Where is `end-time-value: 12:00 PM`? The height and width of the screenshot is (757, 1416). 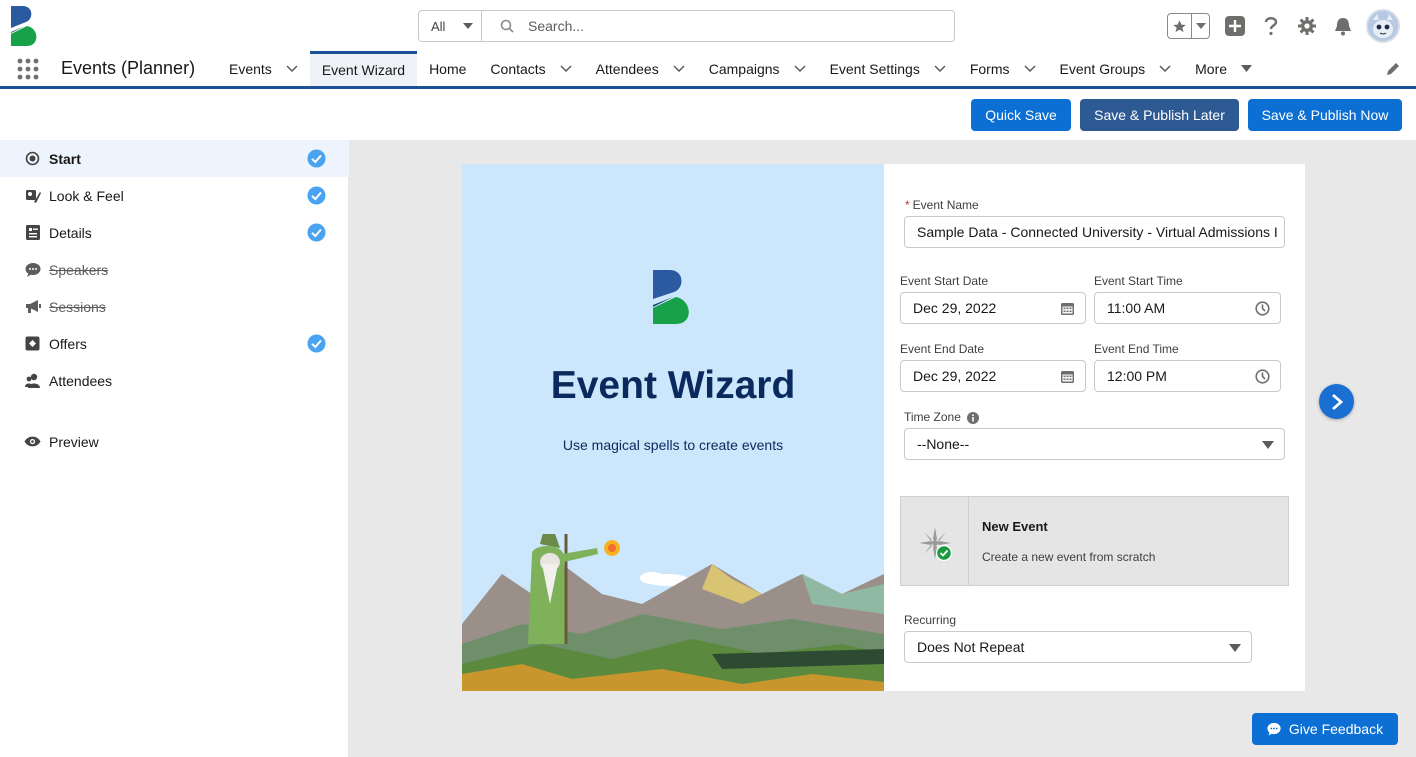
end-time-value: 12:00 PM is located at coordinates (1137, 376).